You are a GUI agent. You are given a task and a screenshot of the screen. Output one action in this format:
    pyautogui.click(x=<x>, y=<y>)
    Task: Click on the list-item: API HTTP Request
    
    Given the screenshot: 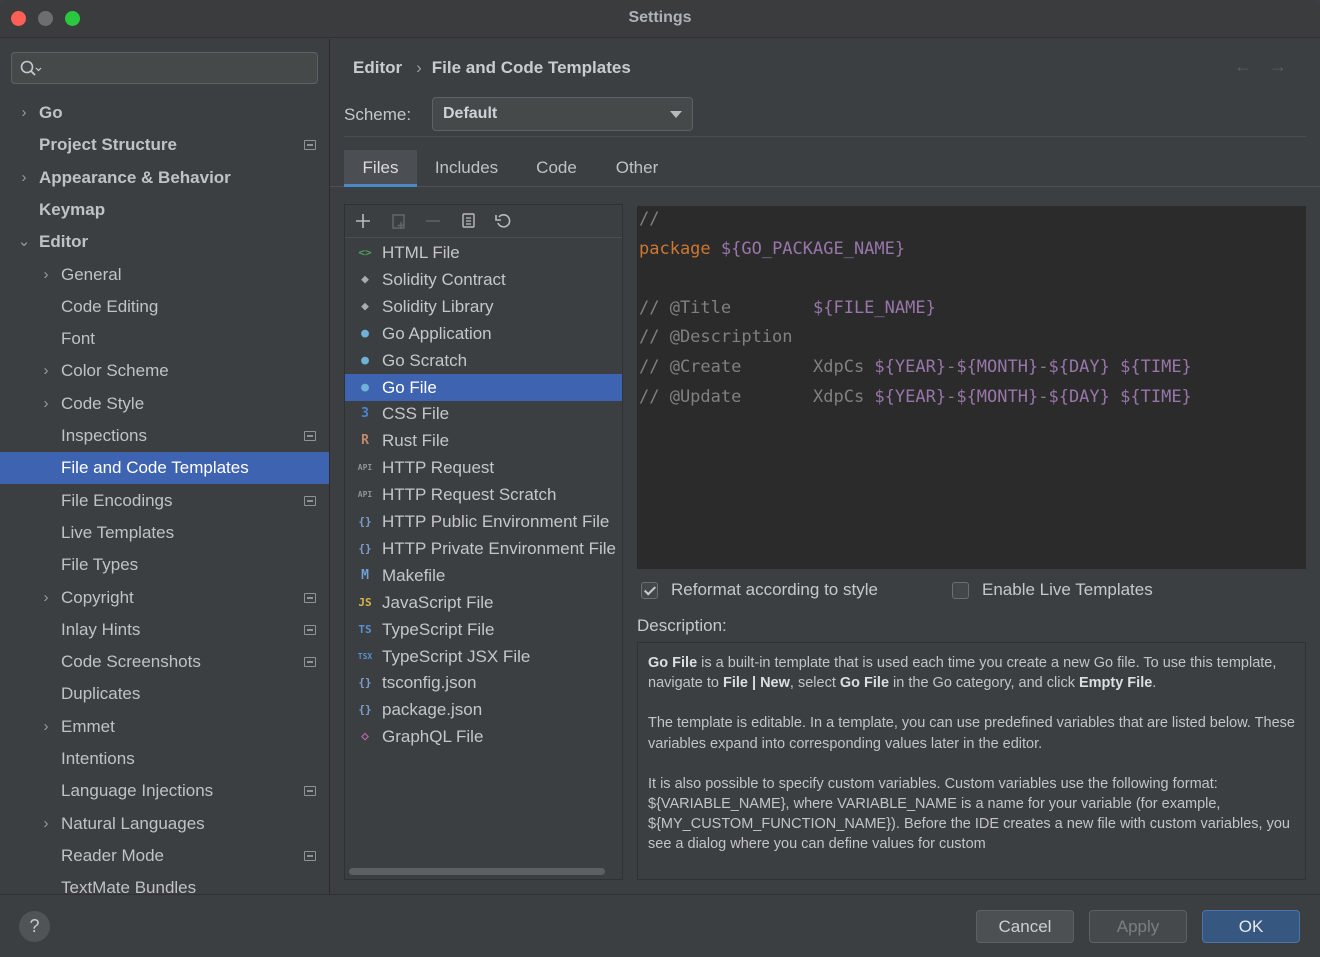 What is the action you would take?
    pyautogui.click(x=483, y=467)
    